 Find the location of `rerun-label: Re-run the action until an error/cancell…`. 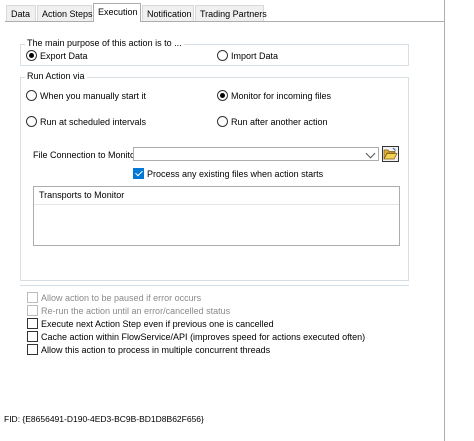

rerun-label: Re-run the action until an error/cancell… is located at coordinates (136, 311).